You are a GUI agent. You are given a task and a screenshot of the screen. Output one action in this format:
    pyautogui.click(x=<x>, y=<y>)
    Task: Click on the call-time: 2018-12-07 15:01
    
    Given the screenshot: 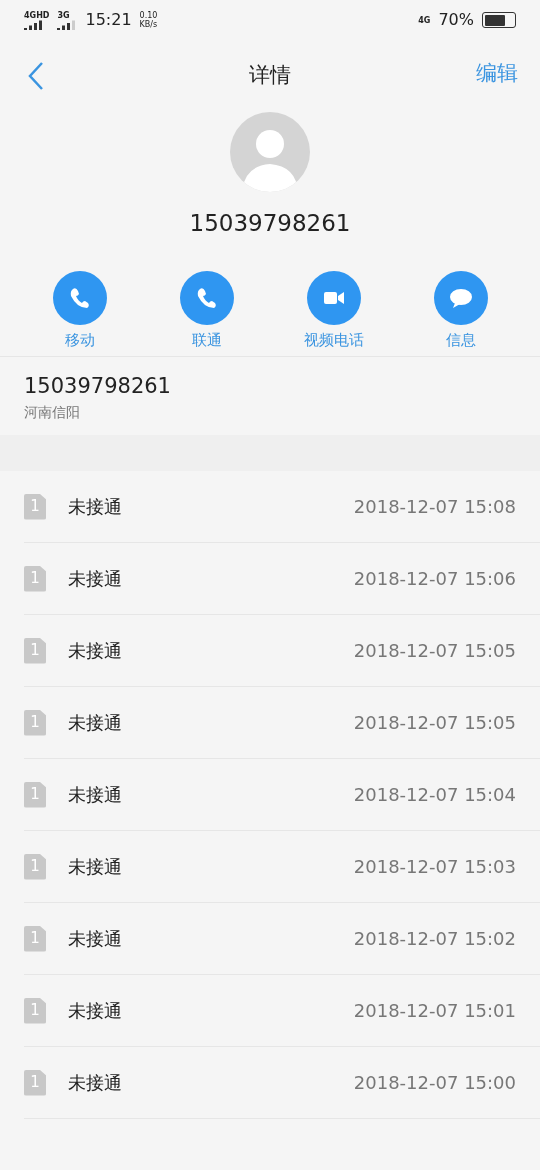 What is the action you would take?
    pyautogui.click(x=434, y=1011)
    